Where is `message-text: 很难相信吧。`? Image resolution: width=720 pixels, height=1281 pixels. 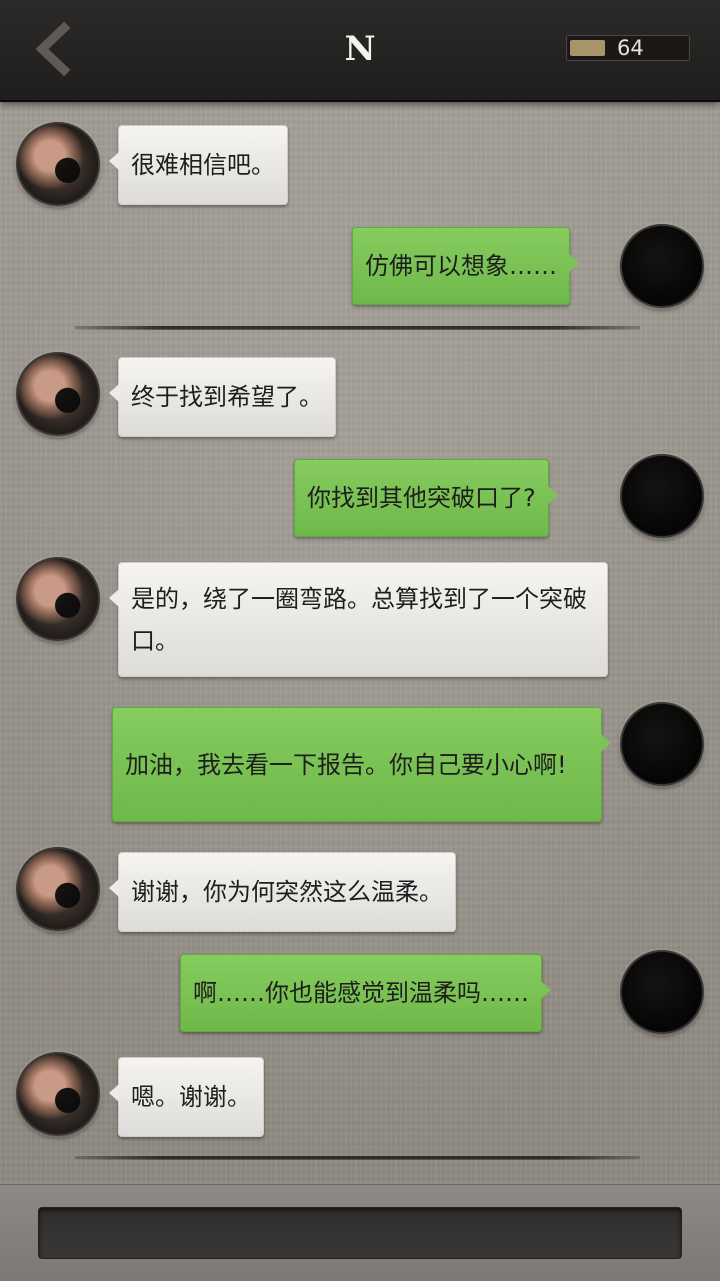 message-text: 很难相信吧。 is located at coordinates (203, 165).